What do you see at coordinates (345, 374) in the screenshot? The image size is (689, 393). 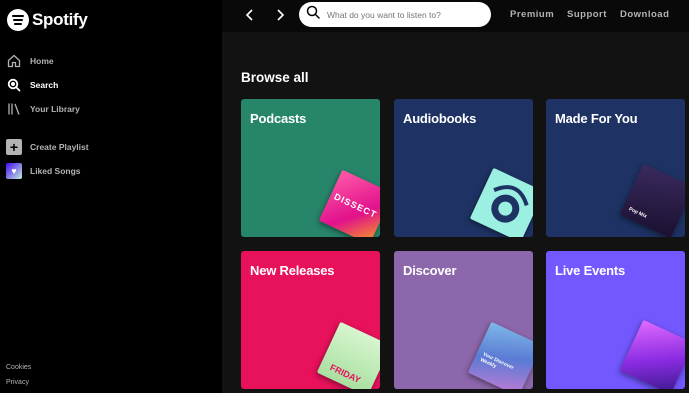 I see `cover-art-text: FRIDAY` at bounding box center [345, 374].